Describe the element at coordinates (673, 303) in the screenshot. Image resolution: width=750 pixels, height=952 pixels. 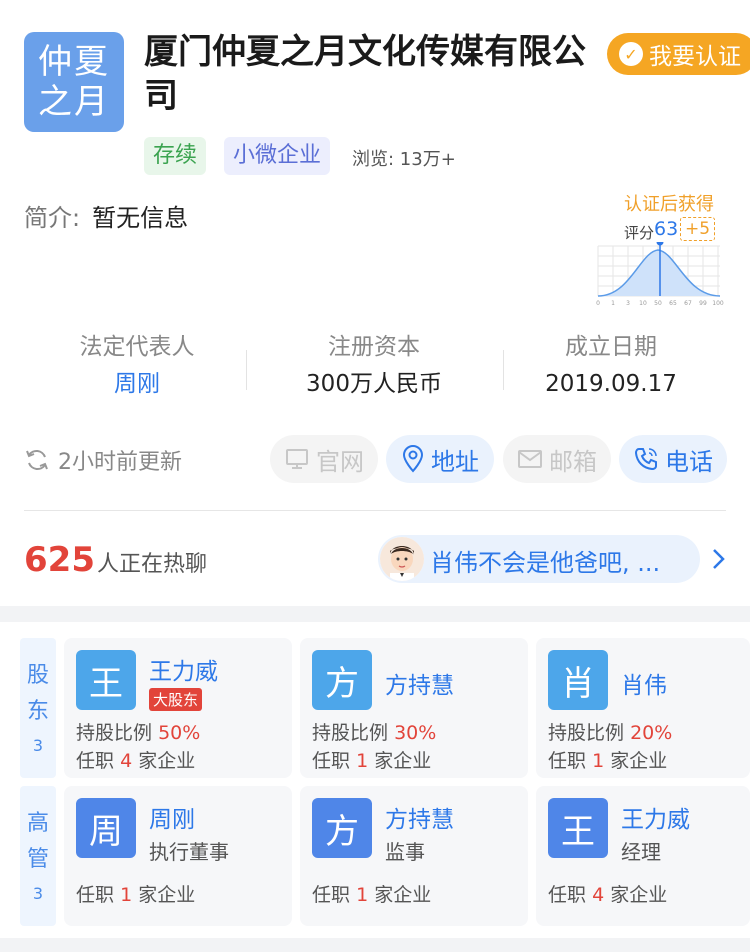
I see `score-axis-tick: 65` at that location.